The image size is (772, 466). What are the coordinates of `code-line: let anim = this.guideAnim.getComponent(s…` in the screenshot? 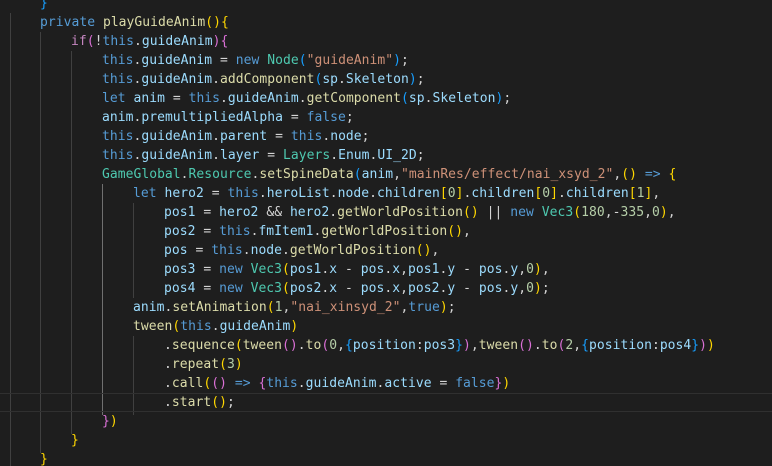 It's located at (386, 98).